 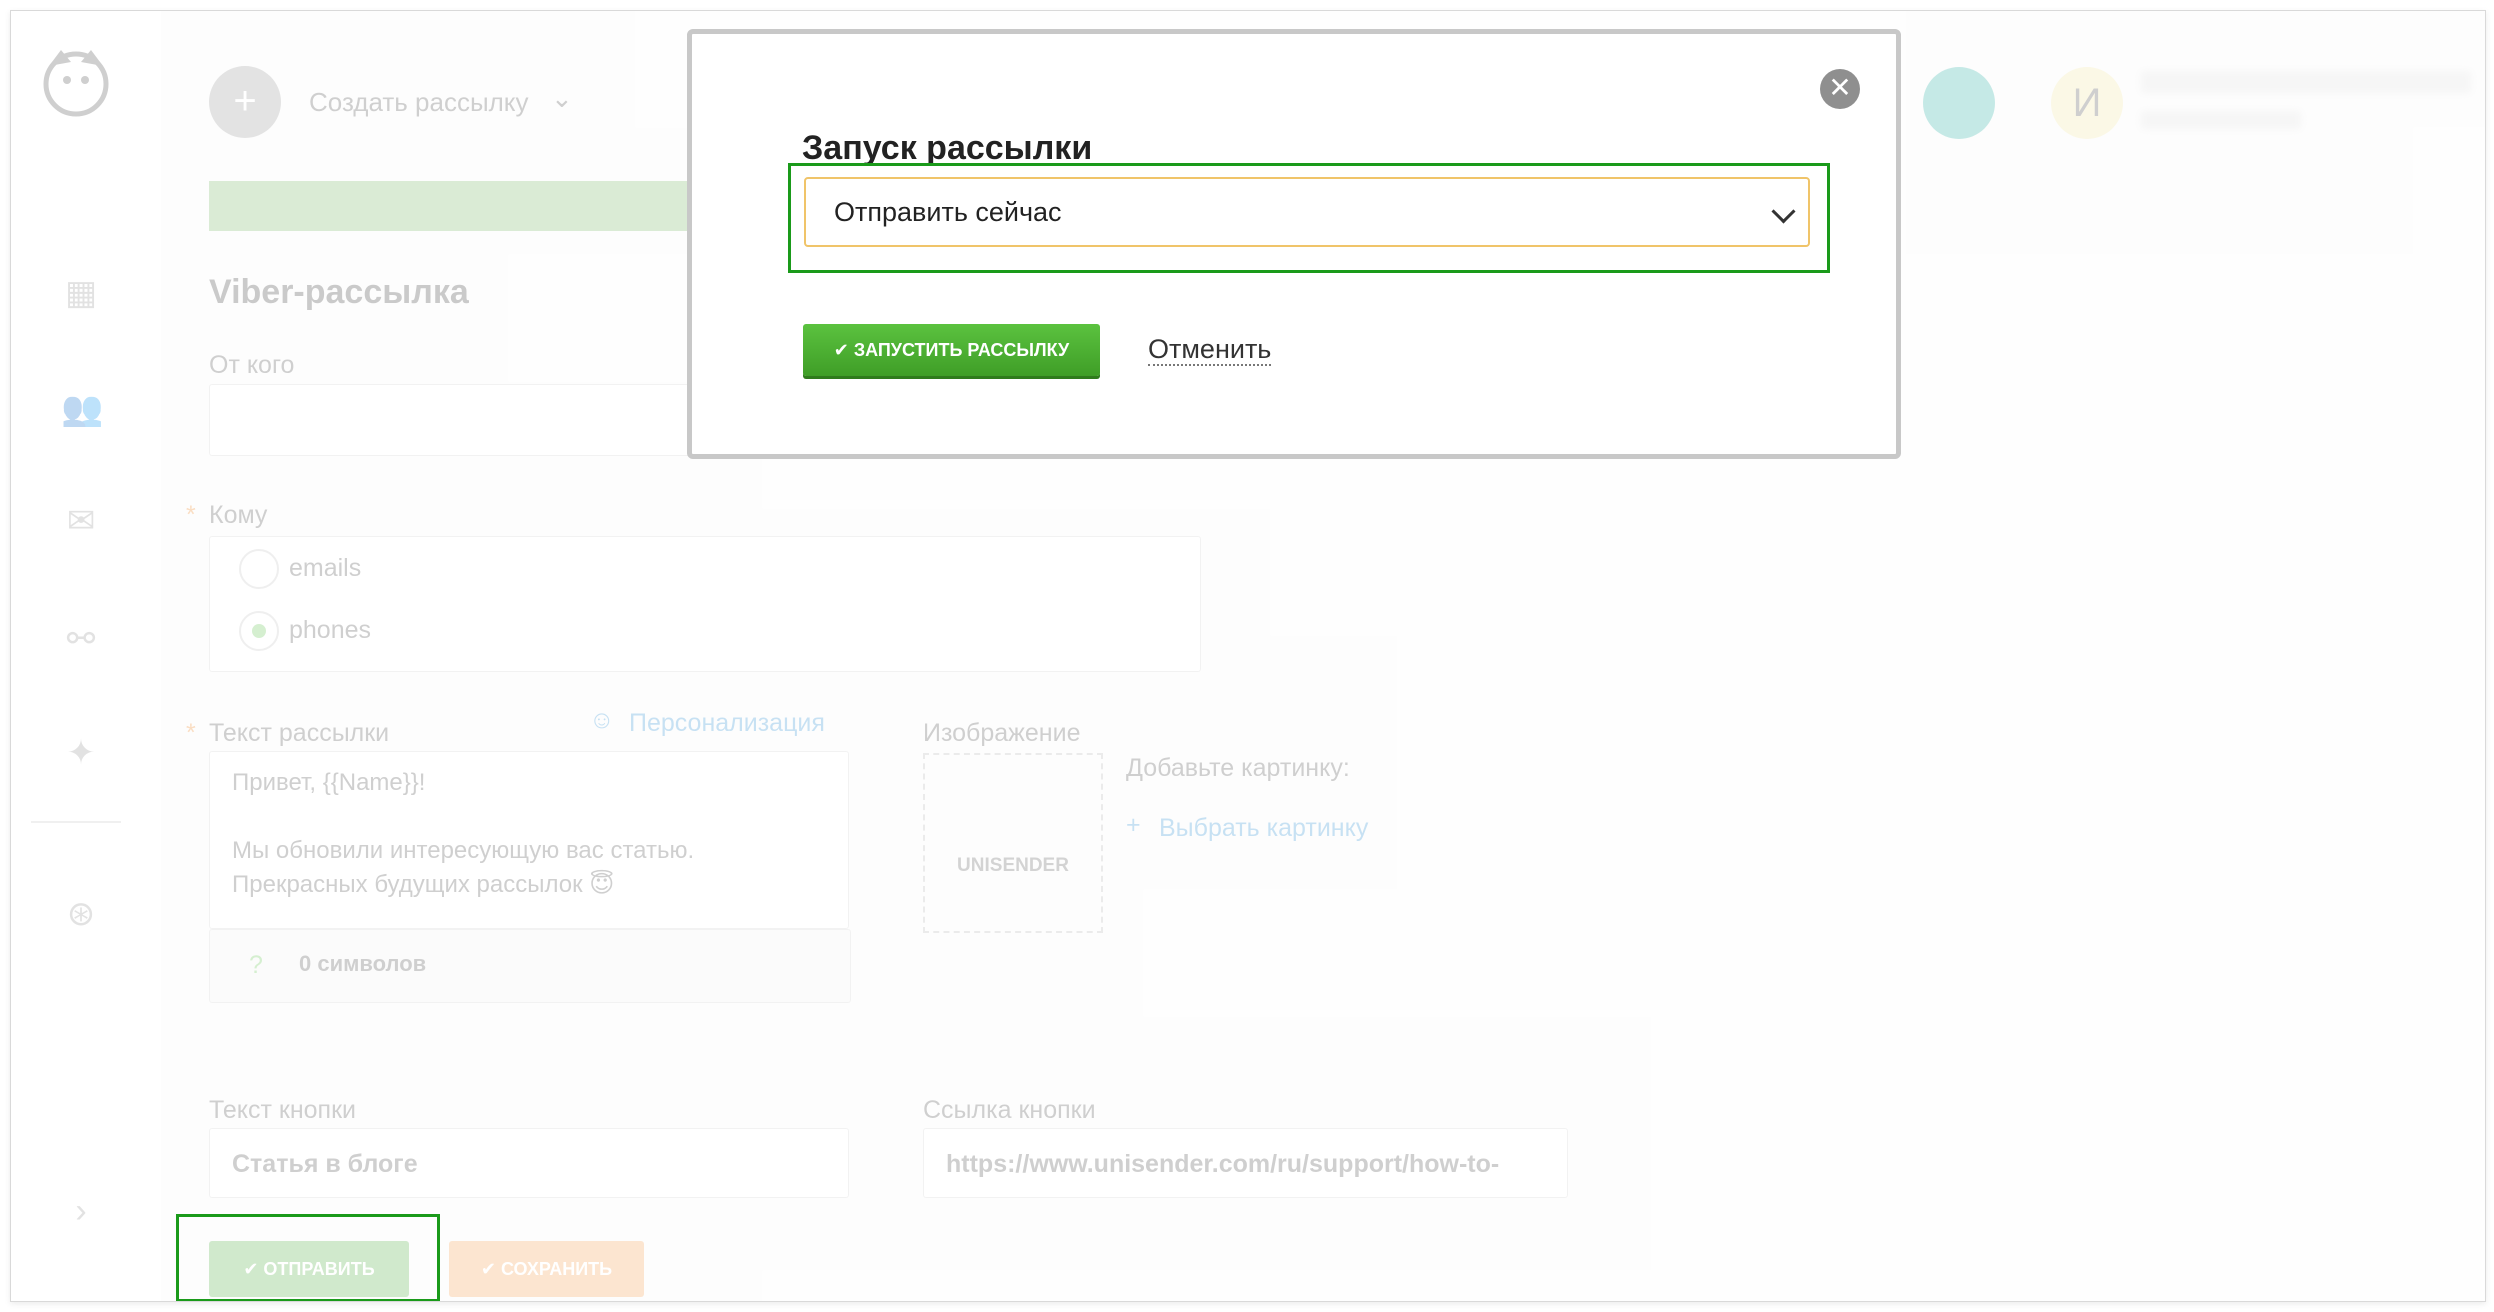 What do you see at coordinates (1133, 825) in the screenshot?
I see `plus-icon: +` at bounding box center [1133, 825].